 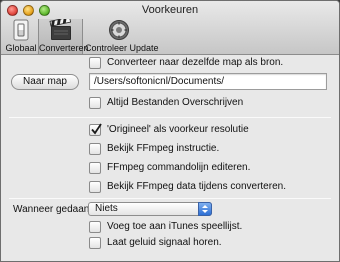 I want to click on original-resolution-checkbox, so click(x=95, y=129).